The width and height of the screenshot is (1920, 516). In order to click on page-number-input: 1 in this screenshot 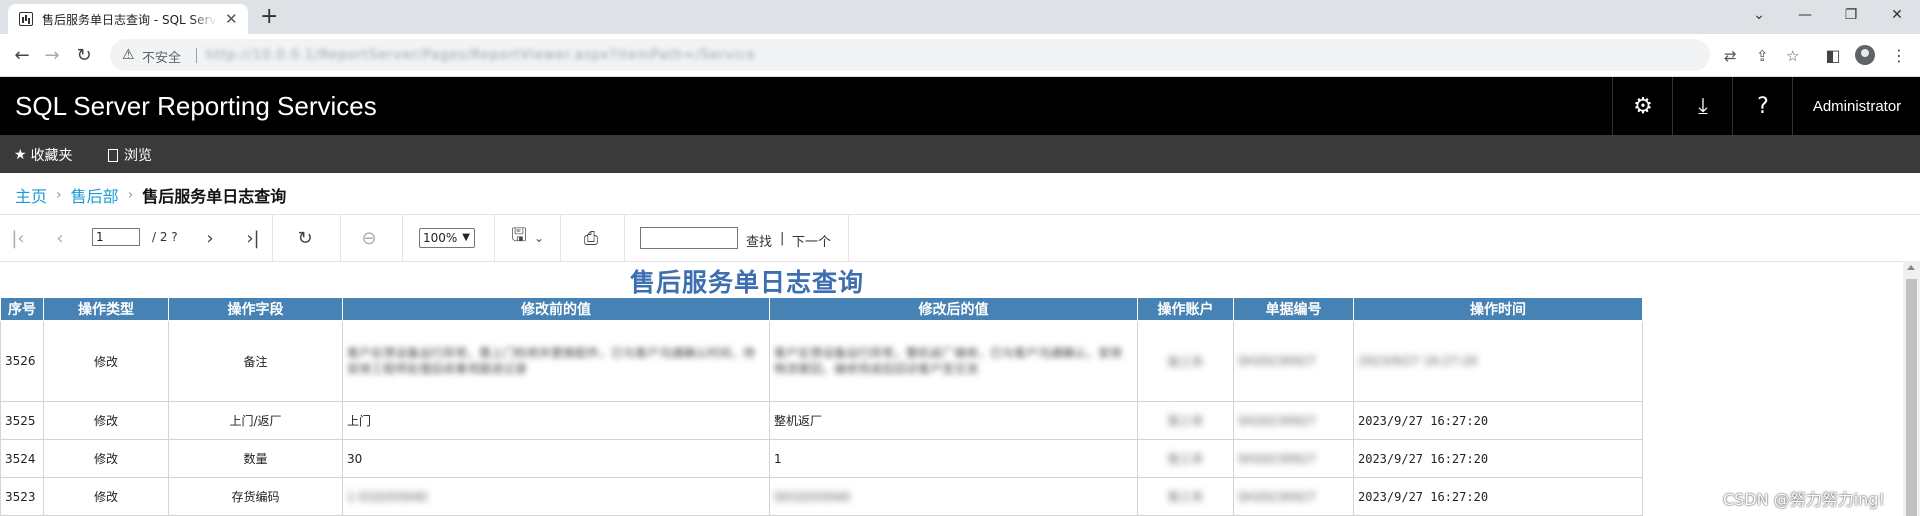, I will do `click(116, 237)`.